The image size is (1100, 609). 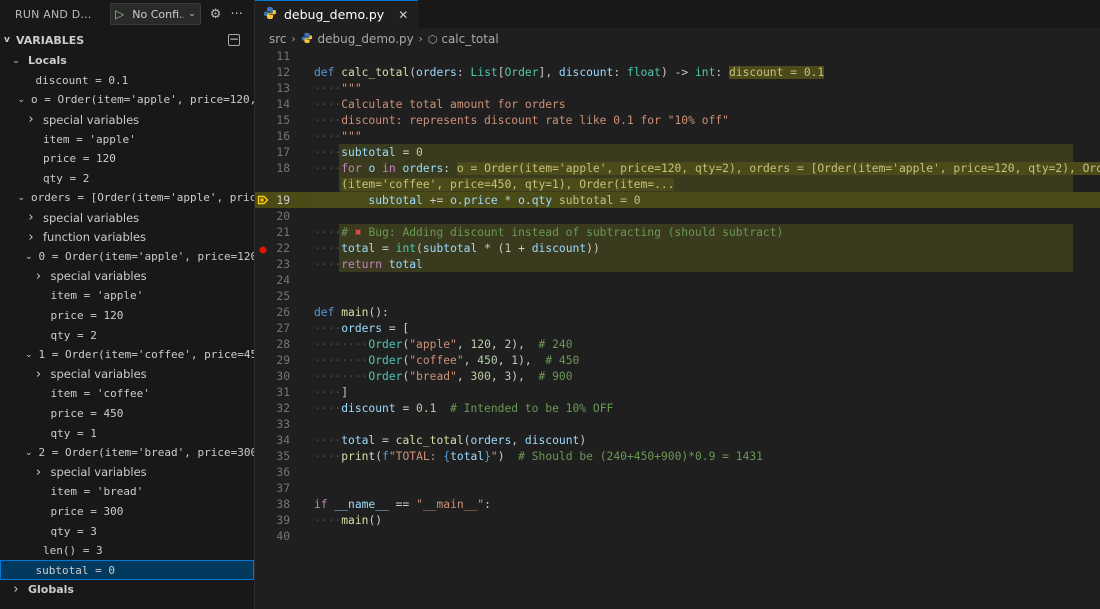 What do you see at coordinates (677, 488) in the screenshot?
I see `code-line: 37` at bounding box center [677, 488].